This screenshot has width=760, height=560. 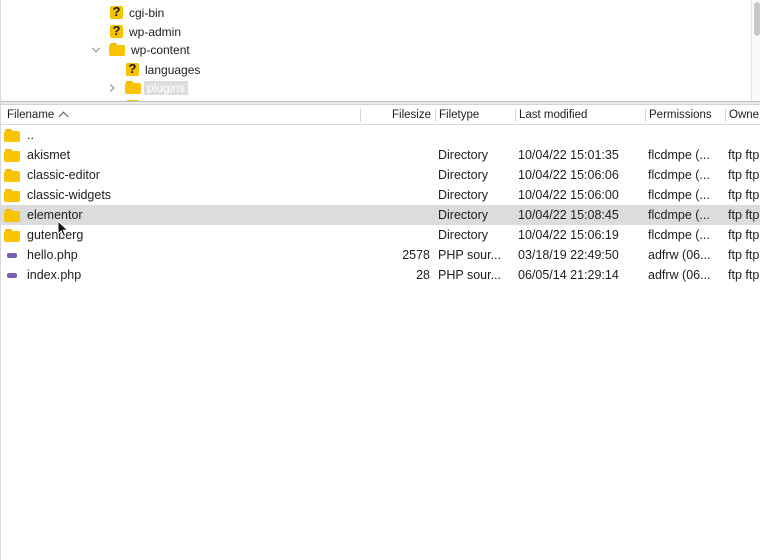 I want to click on column-header-label: Filename, so click(x=31, y=115).